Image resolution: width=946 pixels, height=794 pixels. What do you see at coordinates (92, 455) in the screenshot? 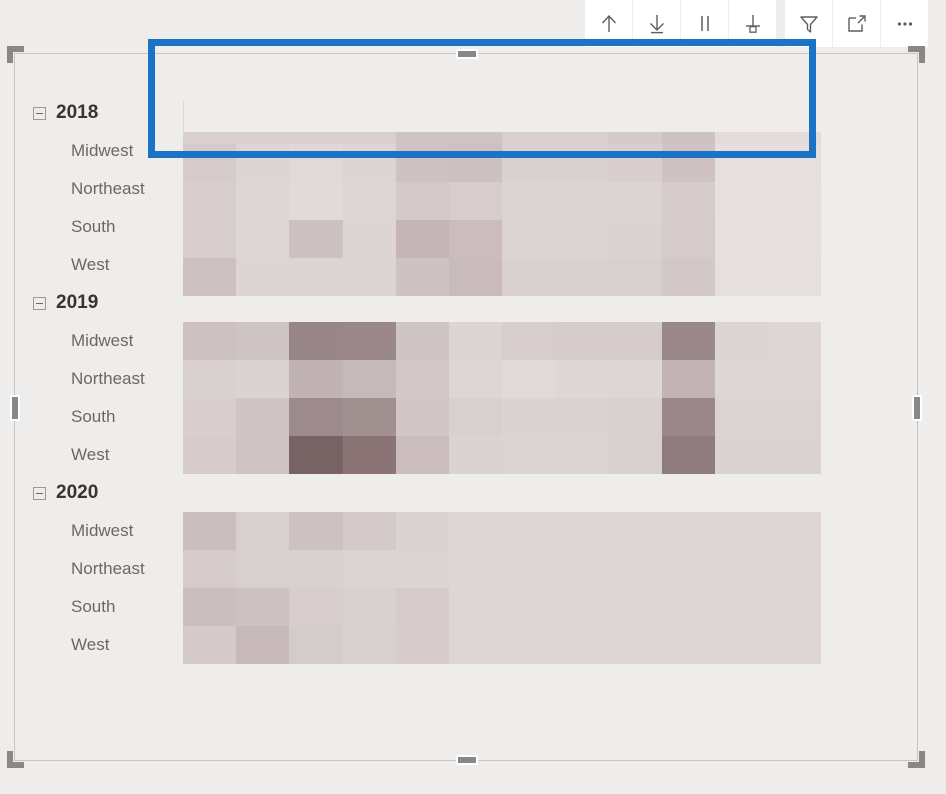
I see `row-item-2019-west: West` at bounding box center [92, 455].